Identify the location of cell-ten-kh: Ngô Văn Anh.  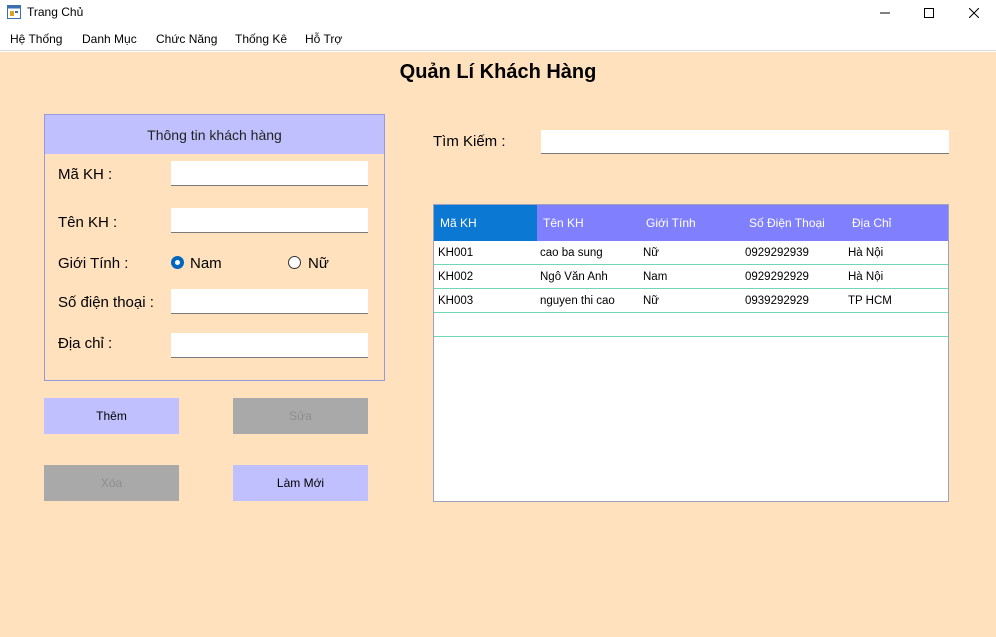
(574, 277).